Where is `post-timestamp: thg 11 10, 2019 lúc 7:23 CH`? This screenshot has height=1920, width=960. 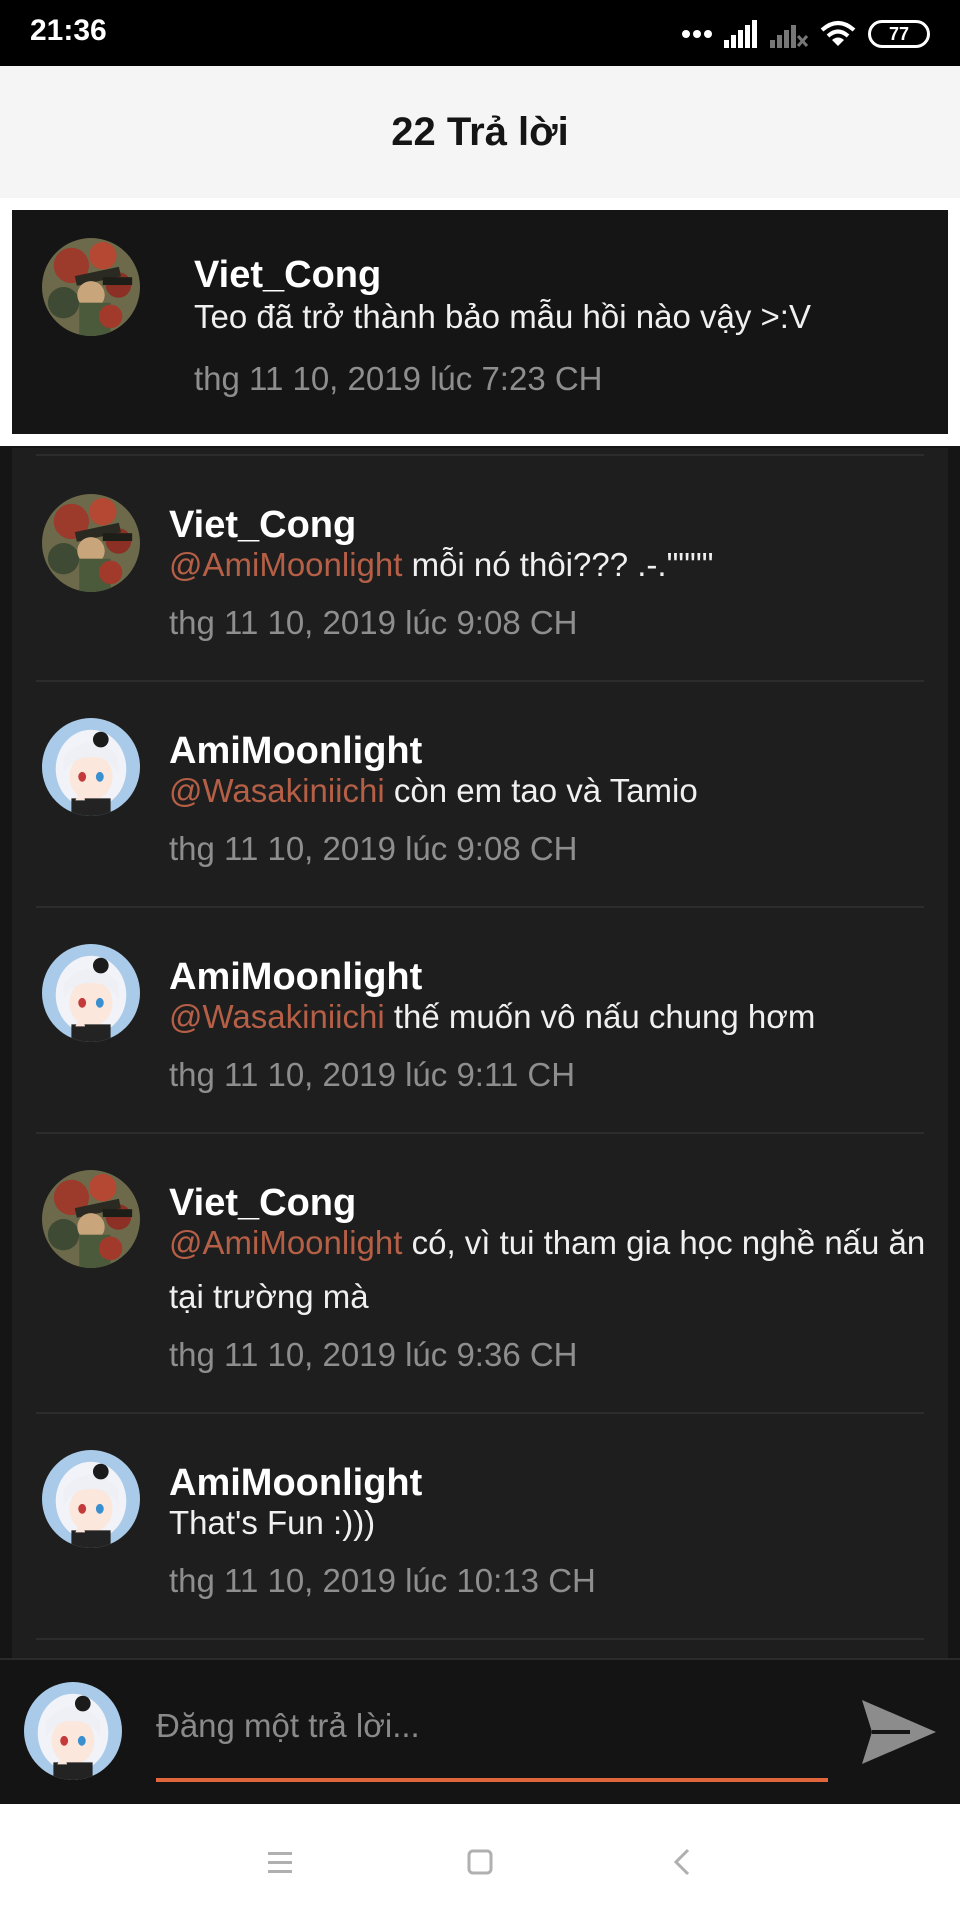
post-timestamp: thg 11 10, 2019 lúc 7:23 CH is located at coordinates (398, 378).